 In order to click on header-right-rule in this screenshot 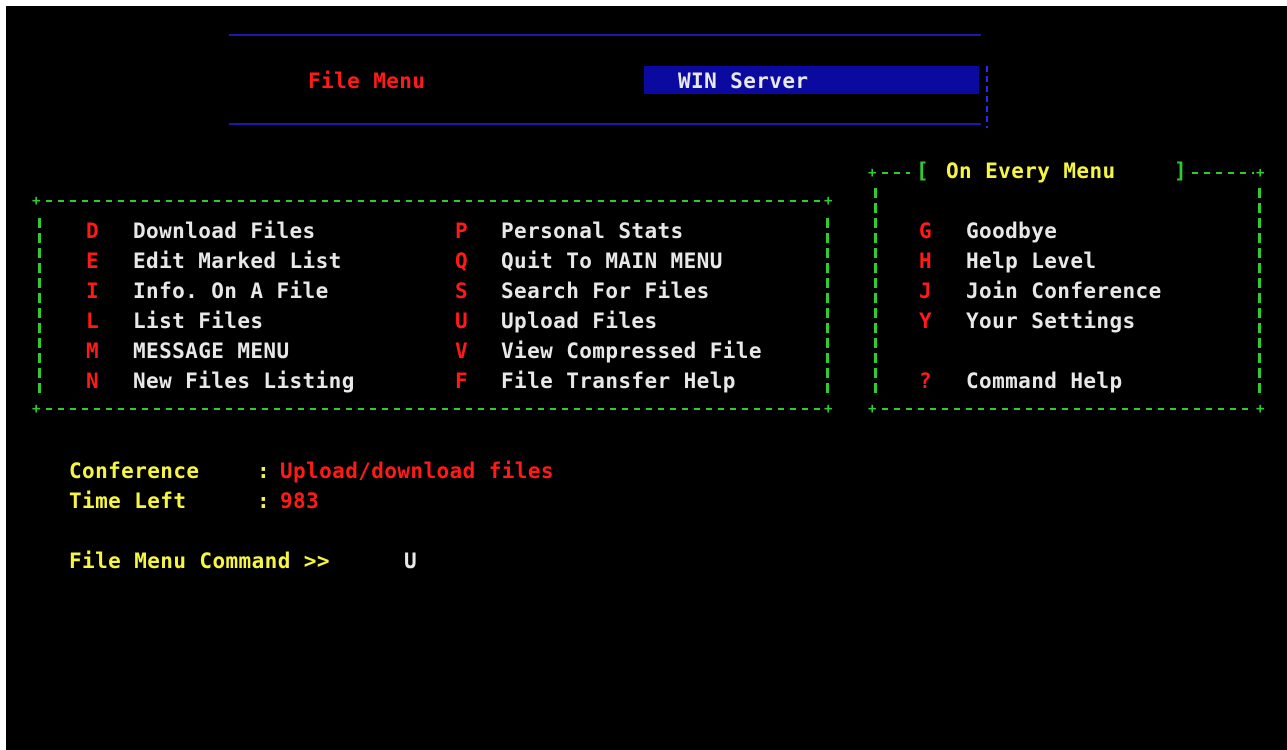, I will do `click(987, 97)`.